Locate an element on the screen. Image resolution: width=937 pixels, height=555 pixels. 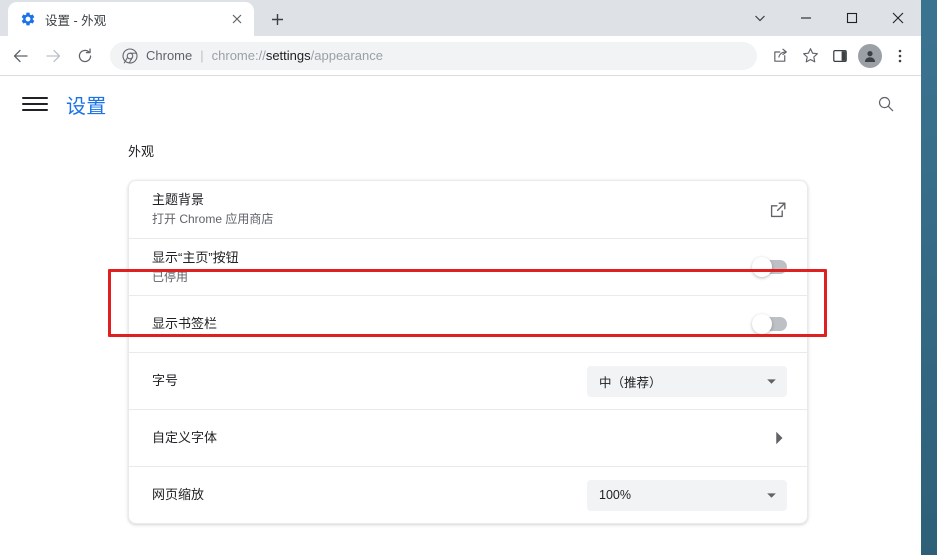
reload-button is located at coordinates (85, 56).